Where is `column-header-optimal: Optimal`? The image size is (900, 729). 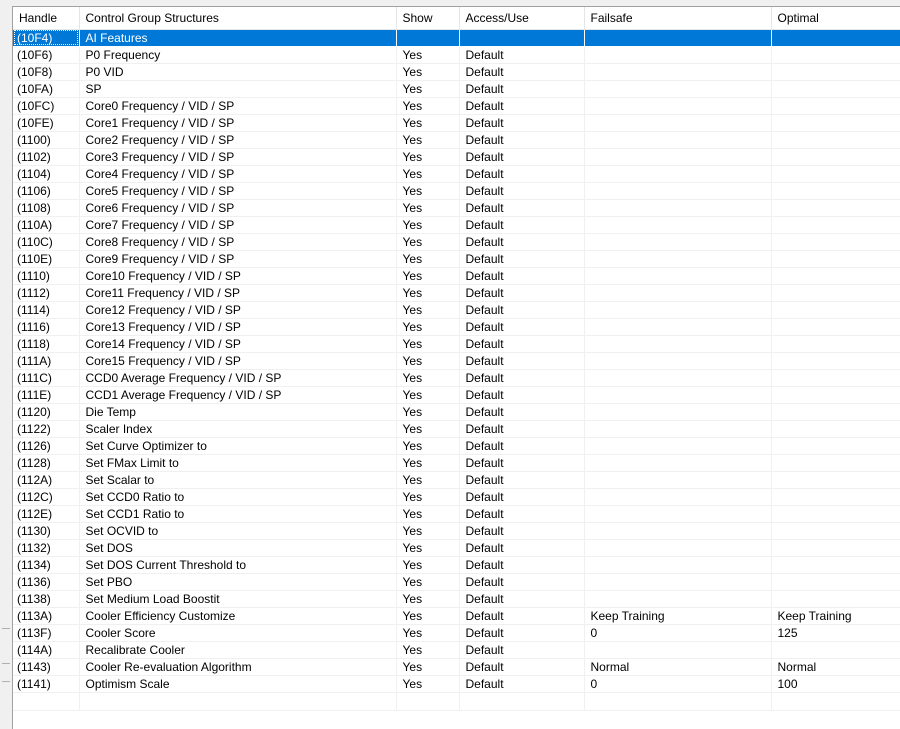 column-header-optimal: Optimal is located at coordinates (835, 18).